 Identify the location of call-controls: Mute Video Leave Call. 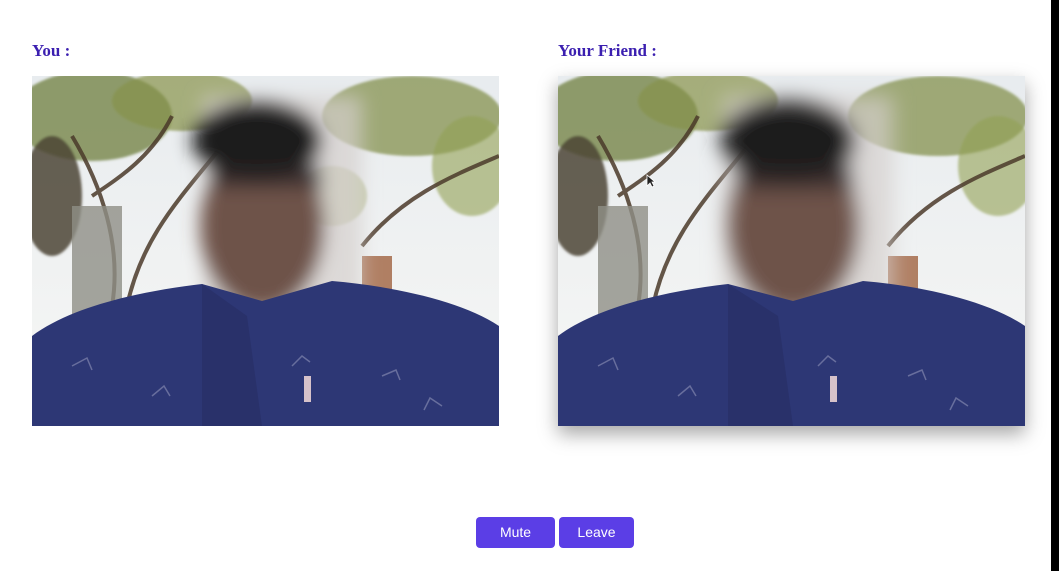
(555, 544).